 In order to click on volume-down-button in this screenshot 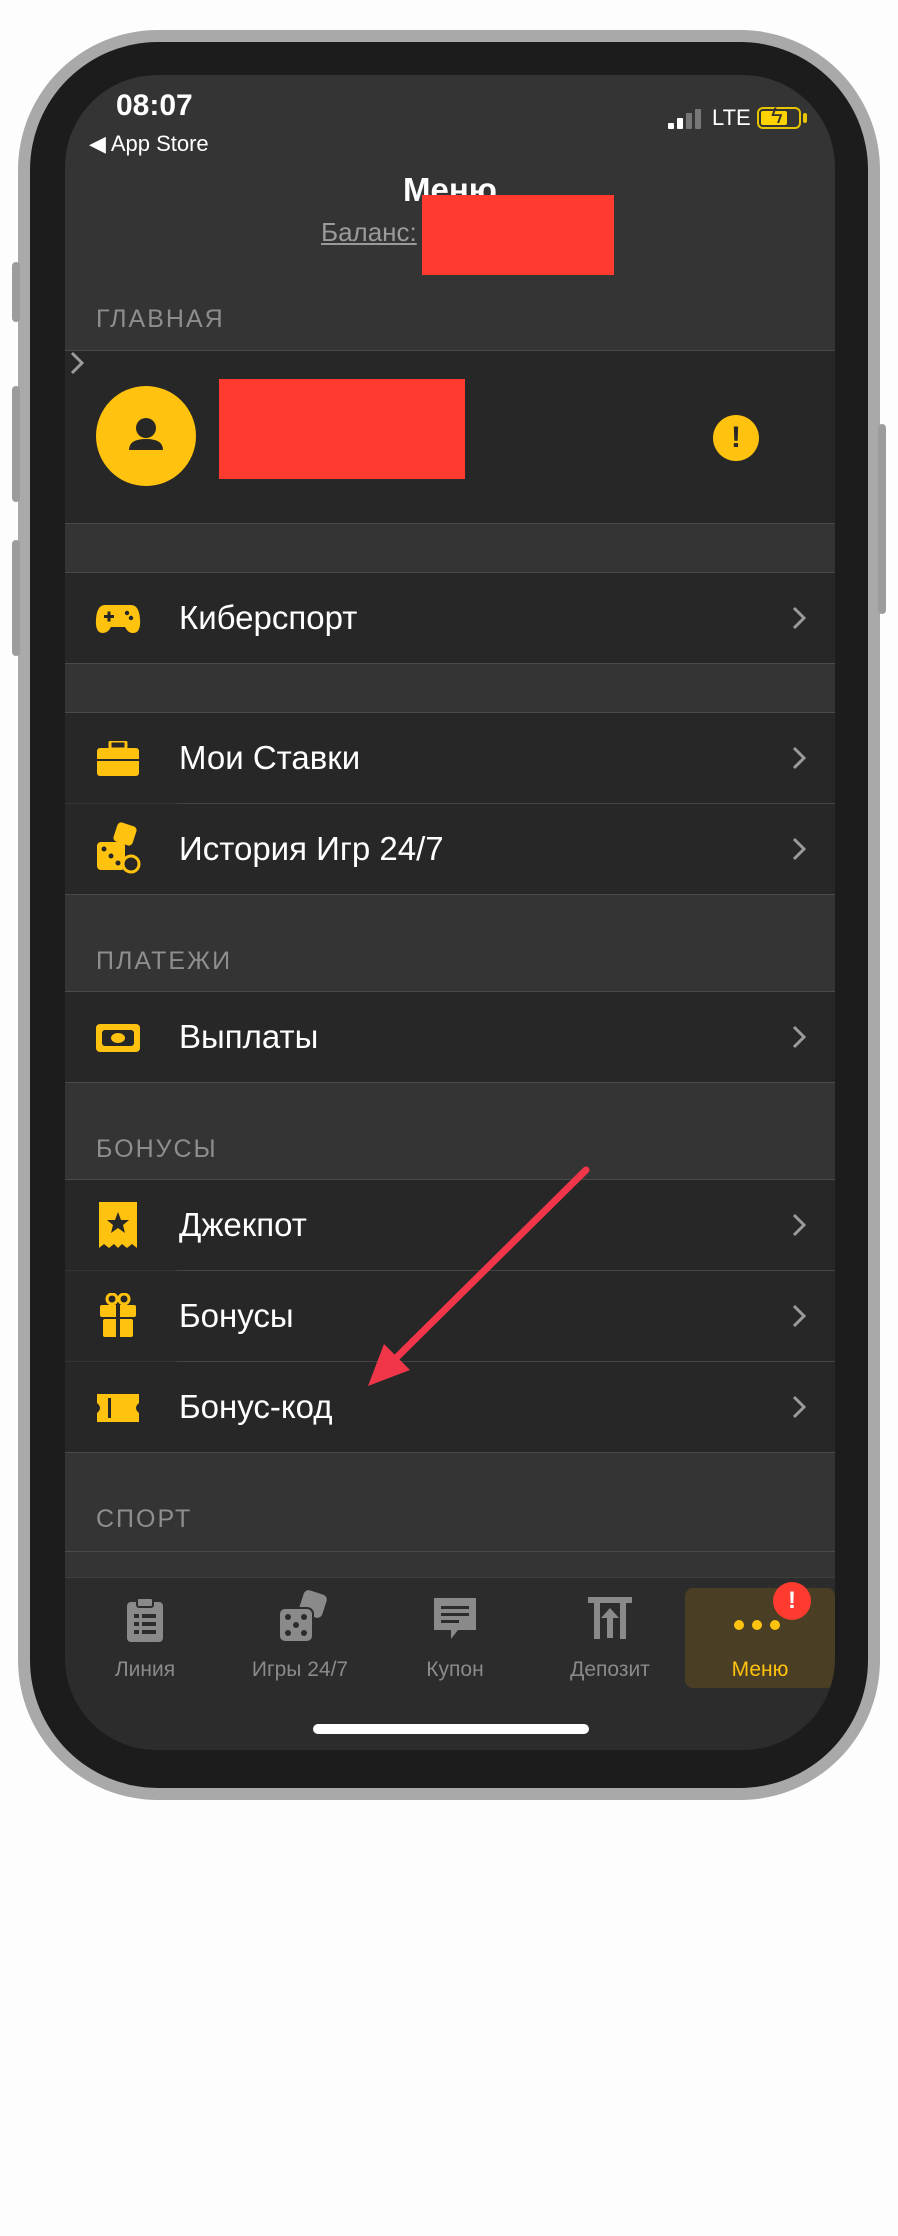, I will do `click(16, 598)`.